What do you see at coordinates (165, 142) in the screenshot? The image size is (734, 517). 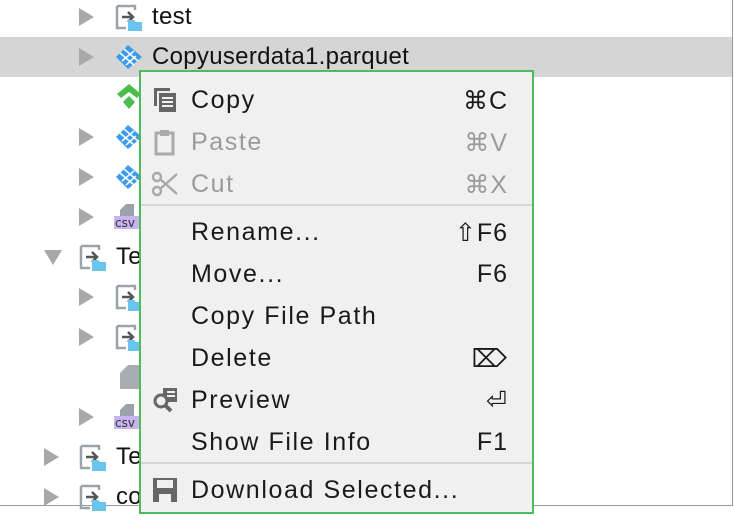 I see `paste-icon` at bounding box center [165, 142].